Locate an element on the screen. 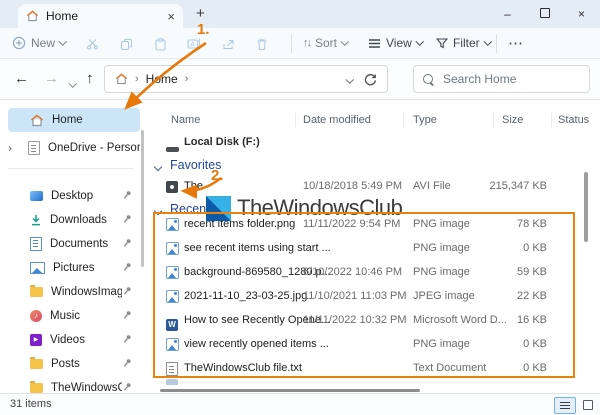 The height and width of the screenshot is (415, 600). sidebar-item-onedrive: › OneDrive - Personal is located at coordinates (74, 148).